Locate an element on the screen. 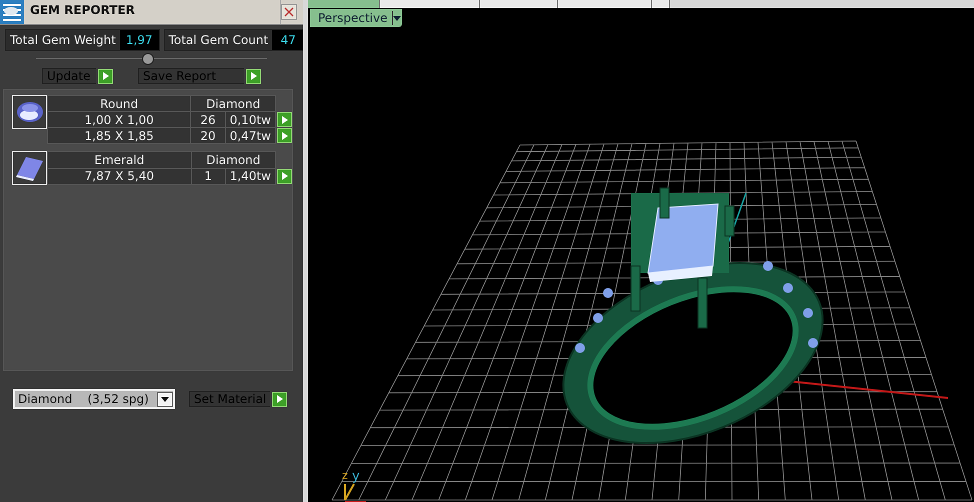  view-tab is located at coordinates (661, 4).